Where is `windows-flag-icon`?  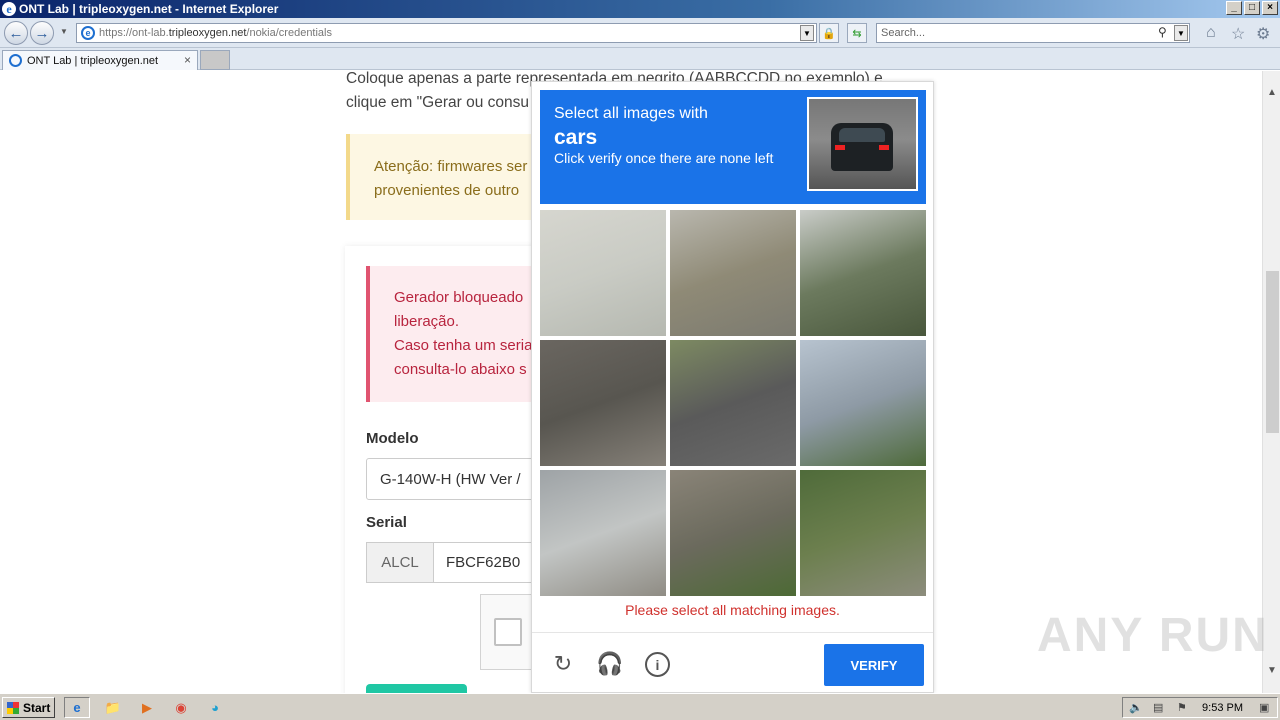 windows-flag-icon is located at coordinates (13, 708).